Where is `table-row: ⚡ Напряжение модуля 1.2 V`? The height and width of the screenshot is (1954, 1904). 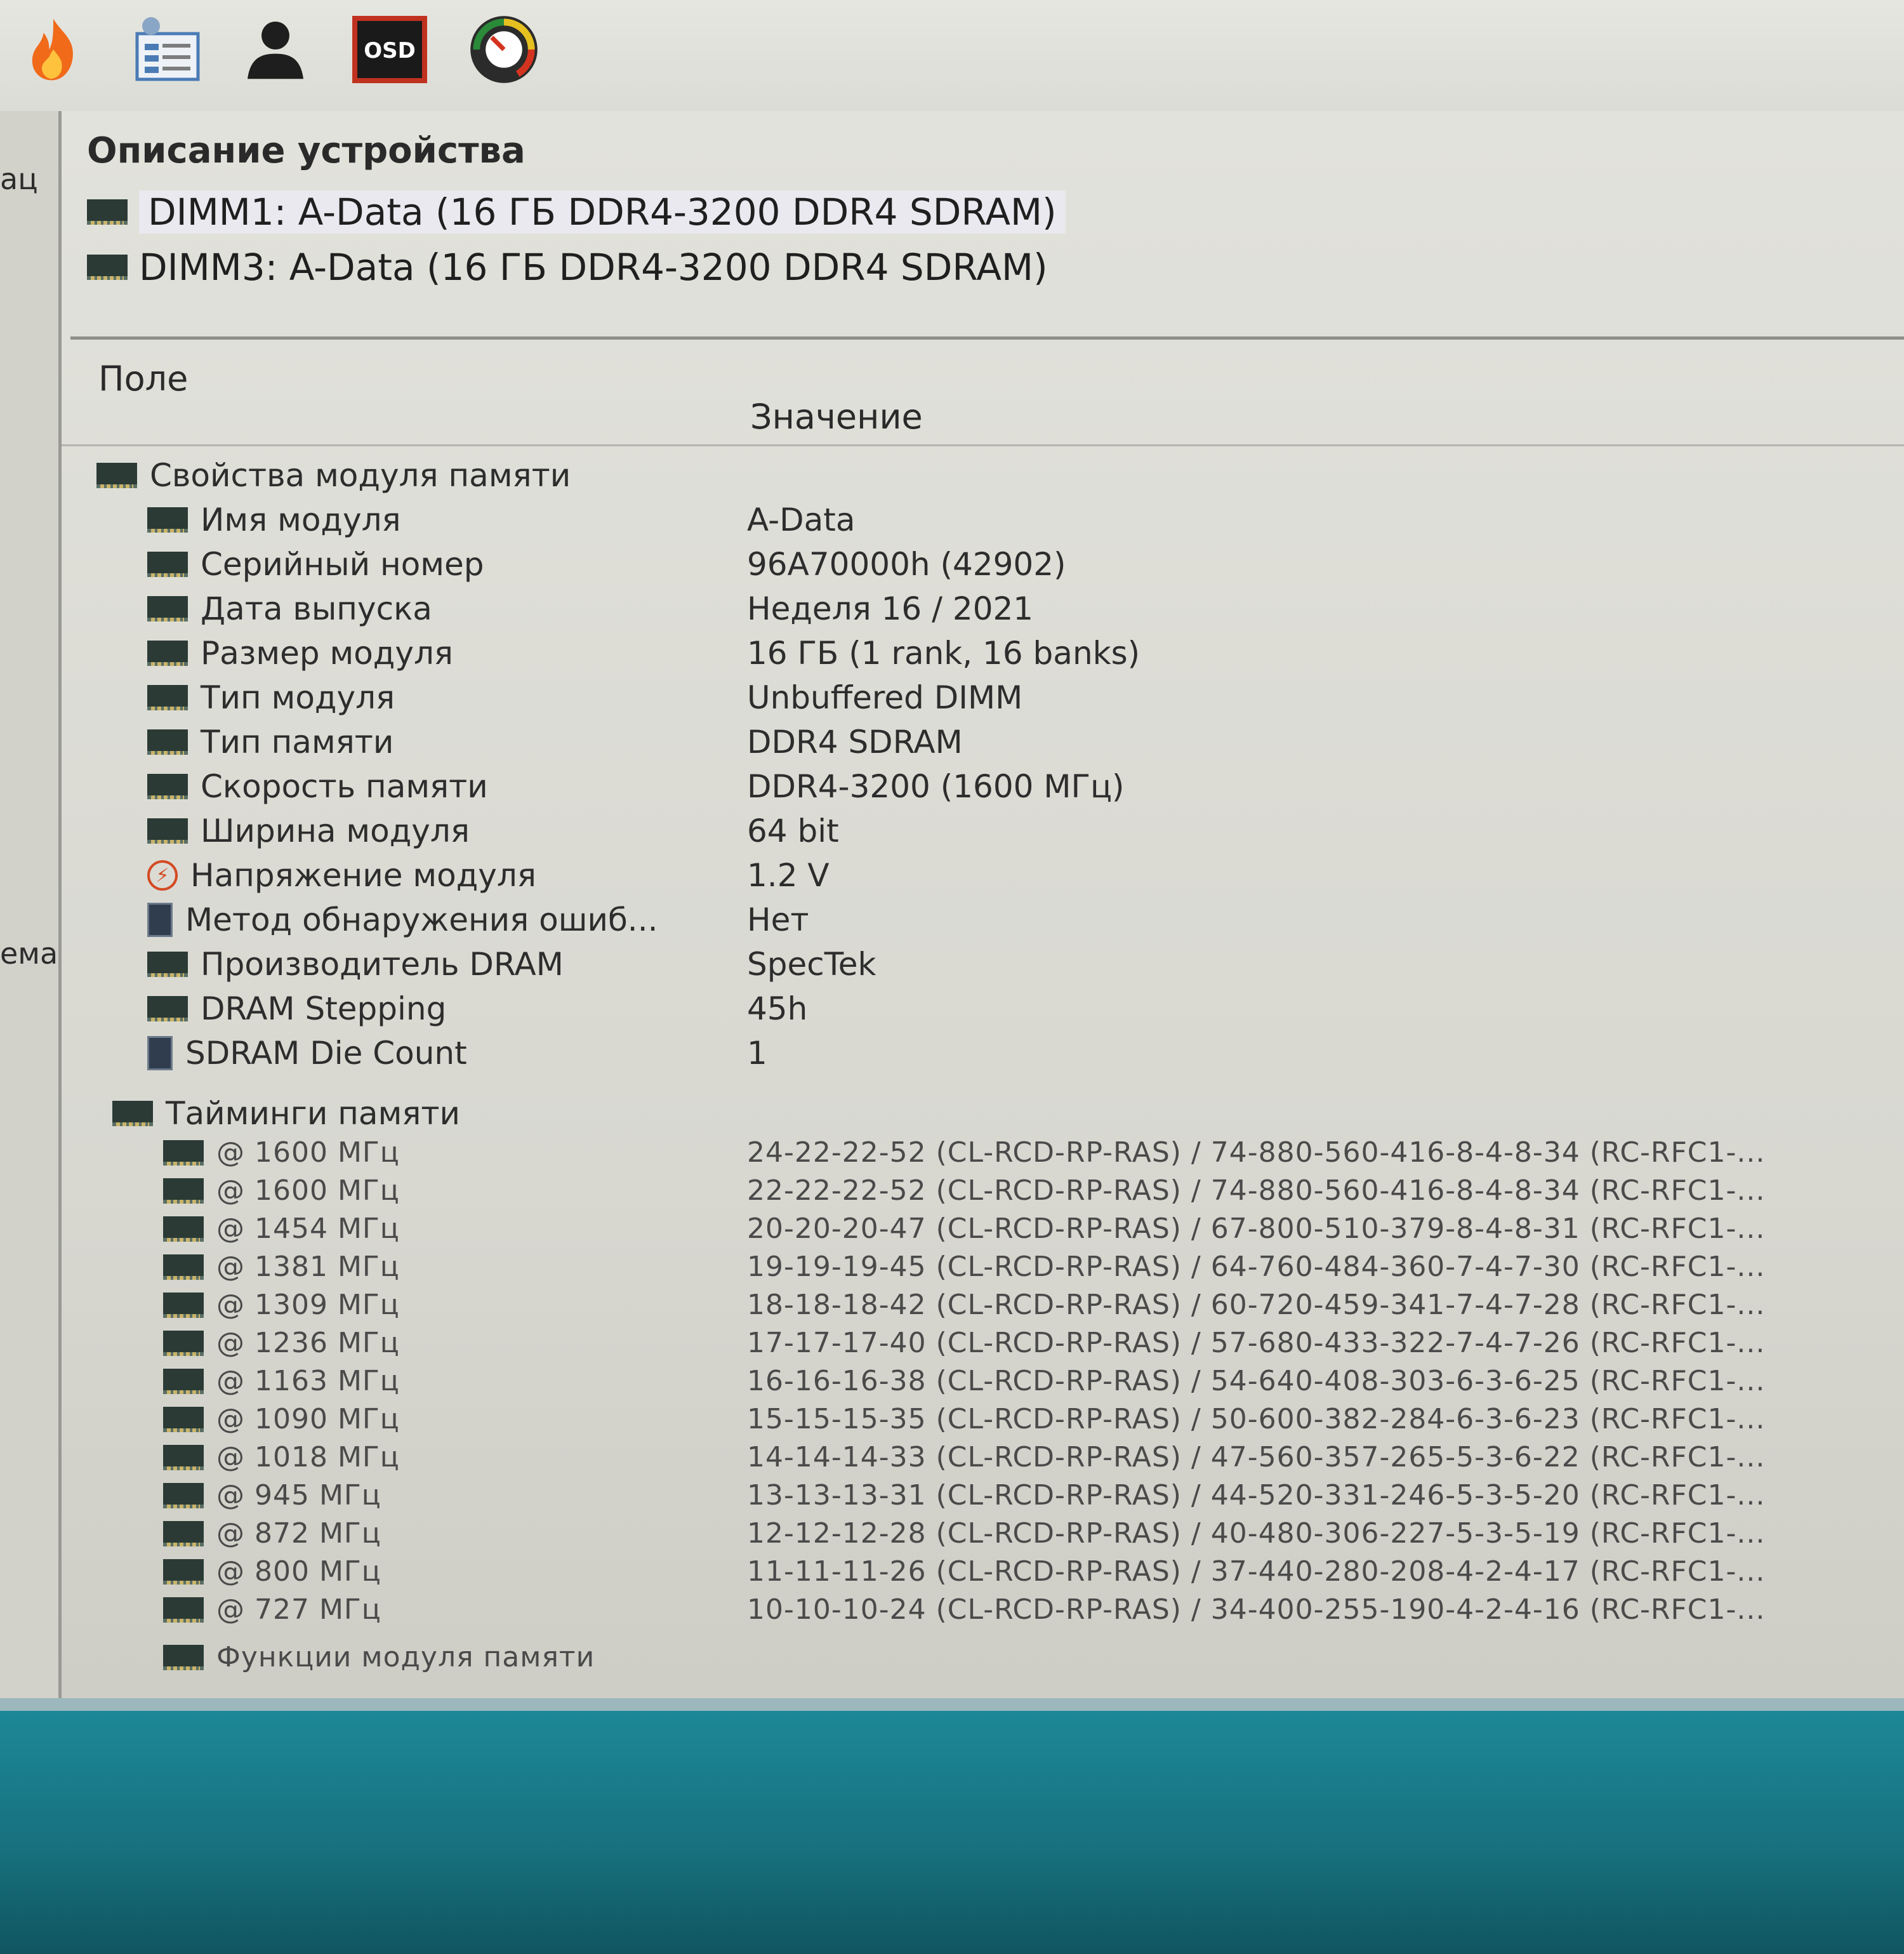 table-row: ⚡ Напряжение модуля 1.2 V is located at coordinates (982, 878).